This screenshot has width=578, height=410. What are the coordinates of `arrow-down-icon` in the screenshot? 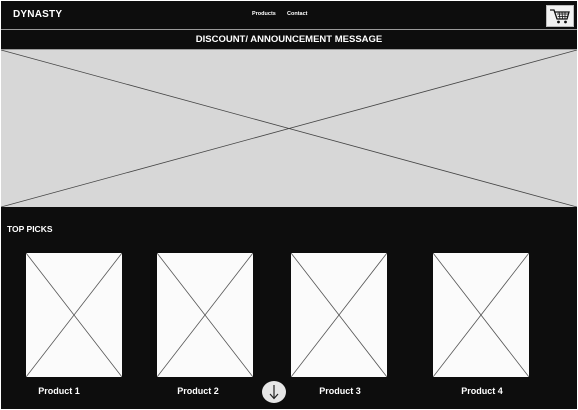 It's located at (274, 392).